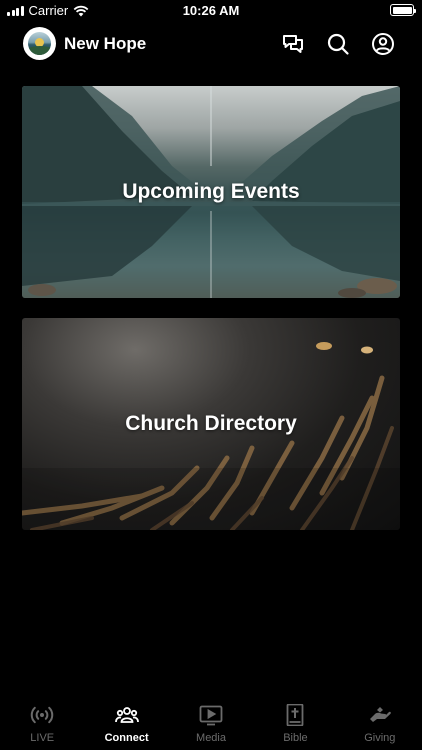 The width and height of the screenshot is (422, 750). What do you see at coordinates (403, 10) in the screenshot?
I see `battery-icon` at bounding box center [403, 10].